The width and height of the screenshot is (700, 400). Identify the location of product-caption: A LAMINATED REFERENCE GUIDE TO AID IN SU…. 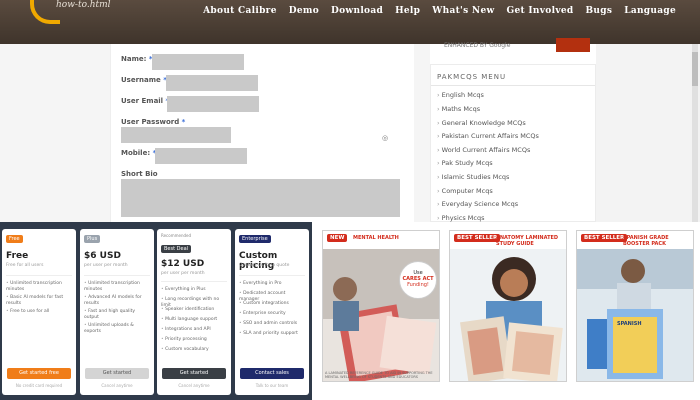
(379, 375).